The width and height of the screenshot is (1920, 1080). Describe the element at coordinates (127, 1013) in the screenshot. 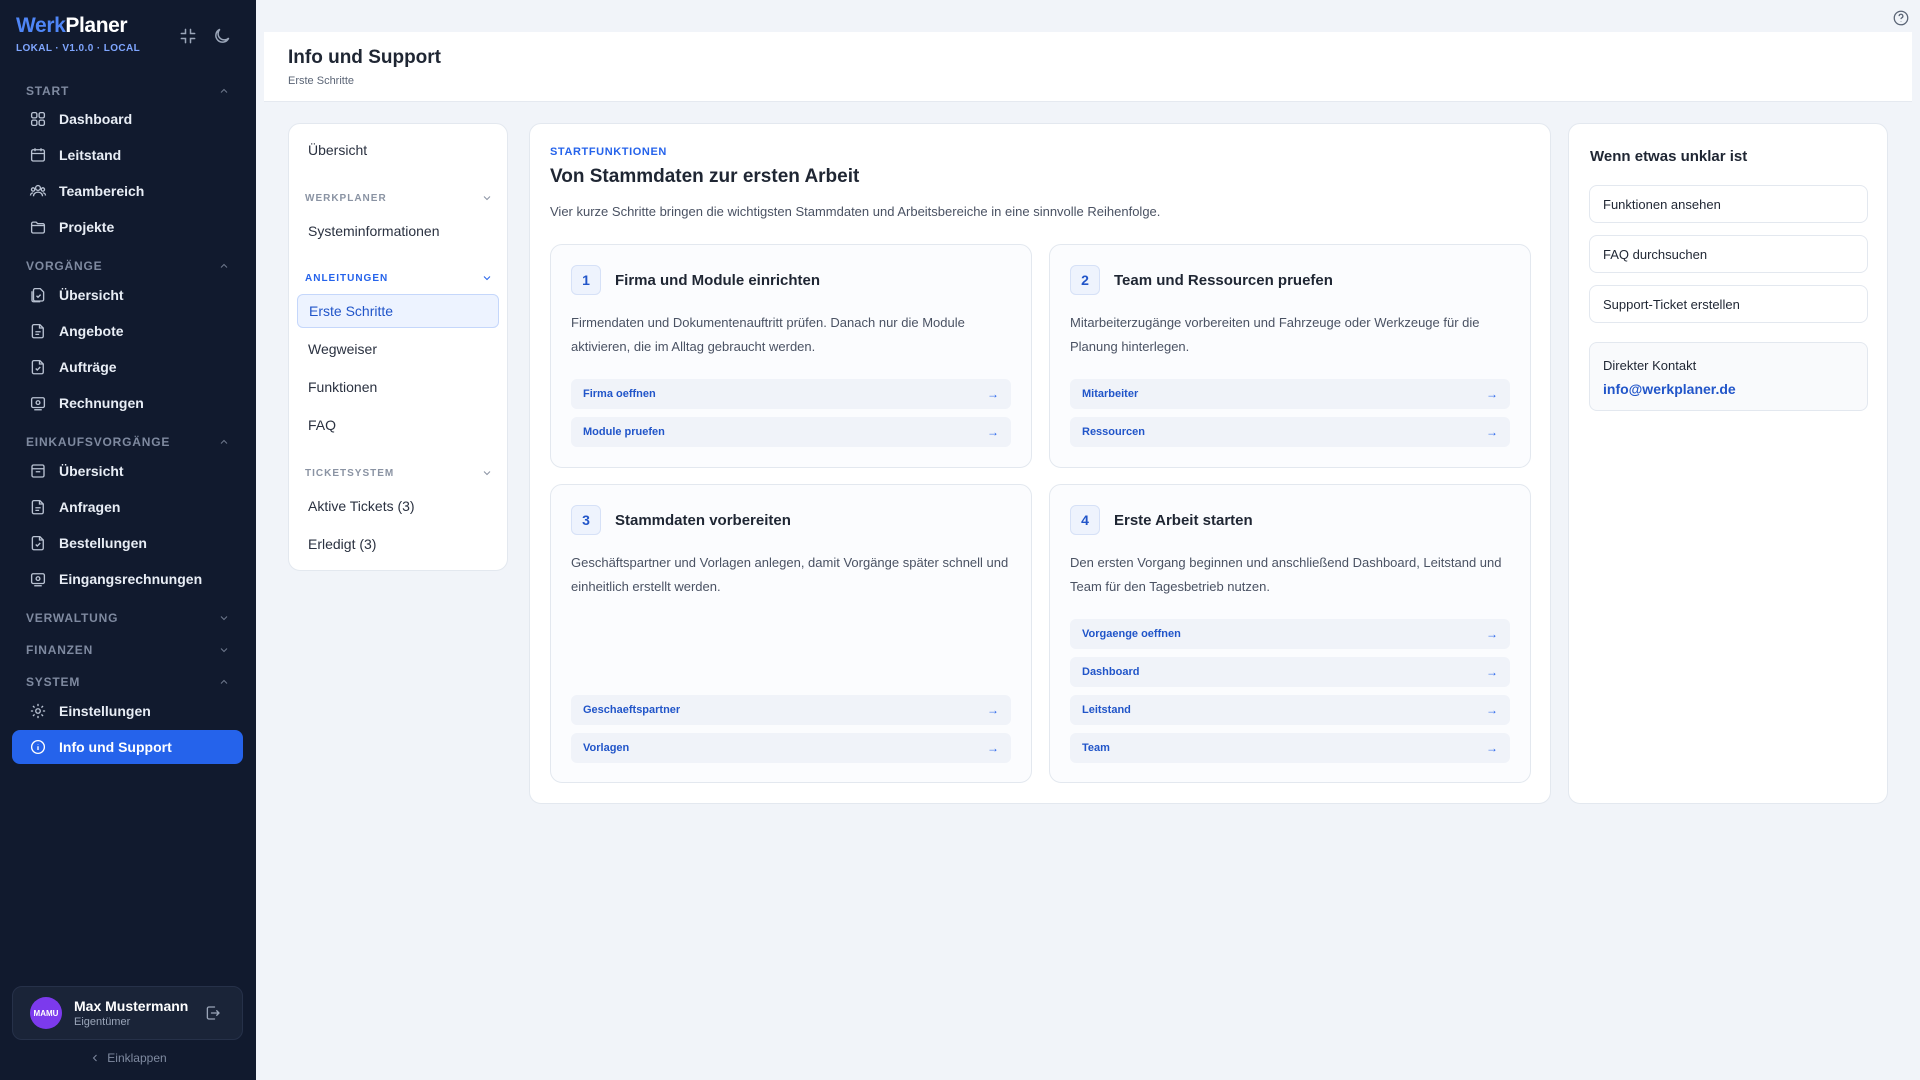

I see `user-card: MAMU Max Mustermann Eigentümer` at that location.